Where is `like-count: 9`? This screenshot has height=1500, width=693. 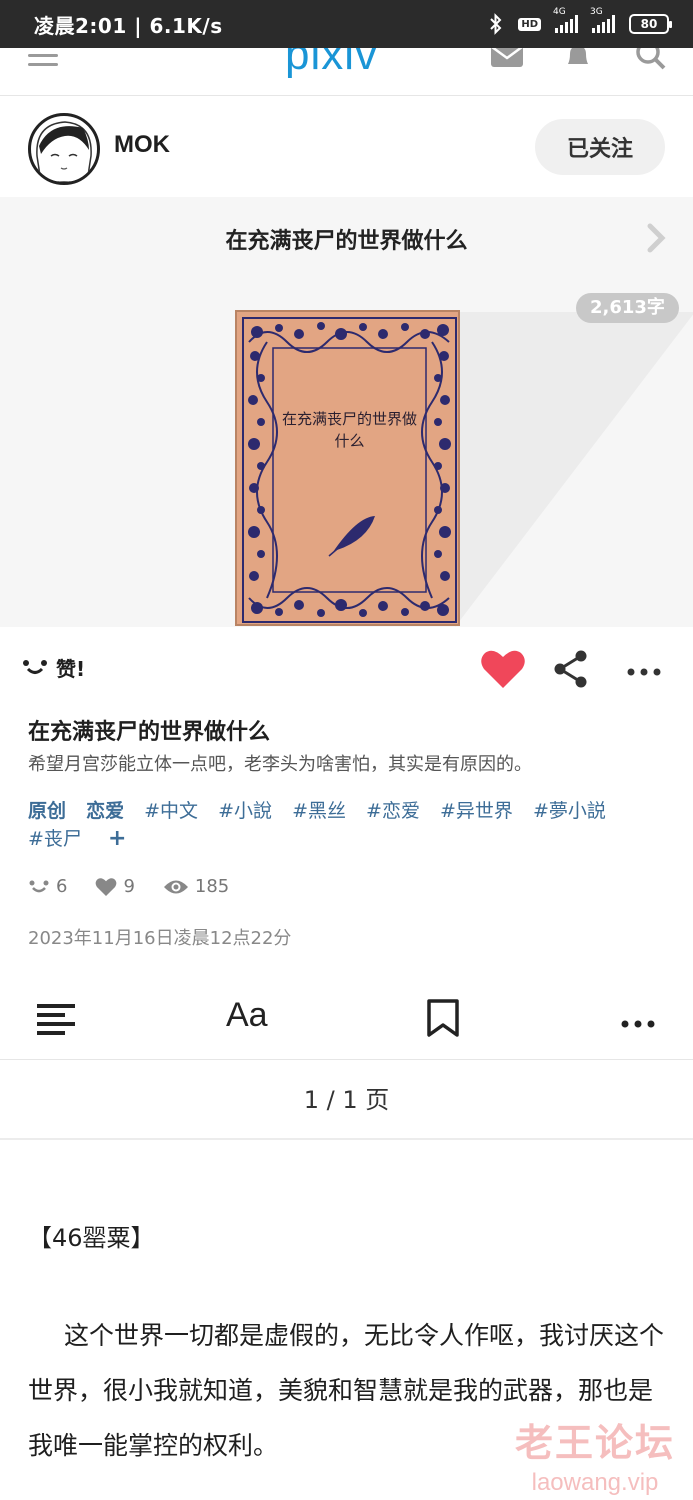 like-count: 9 is located at coordinates (115, 886).